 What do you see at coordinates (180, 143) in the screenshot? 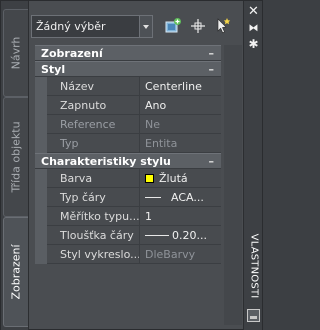
I see `property-value: Entita` at bounding box center [180, 143].